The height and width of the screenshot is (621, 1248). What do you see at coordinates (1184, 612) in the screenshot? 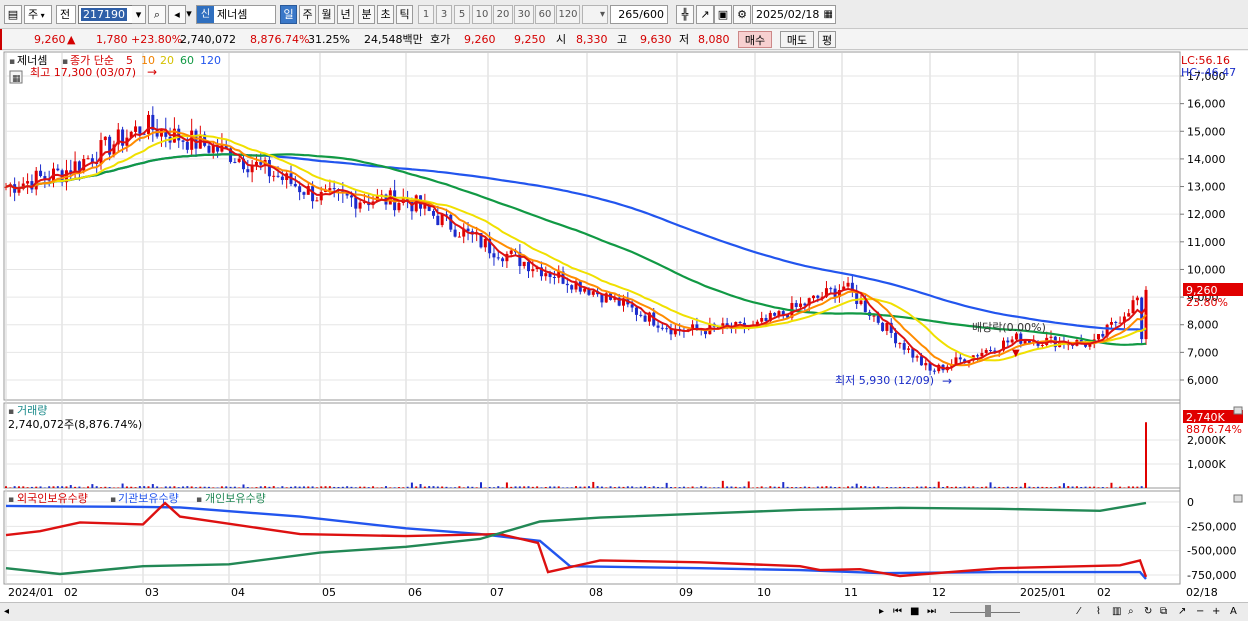
I see `pin-icon: ↗` at bounding box center [1184, 612].